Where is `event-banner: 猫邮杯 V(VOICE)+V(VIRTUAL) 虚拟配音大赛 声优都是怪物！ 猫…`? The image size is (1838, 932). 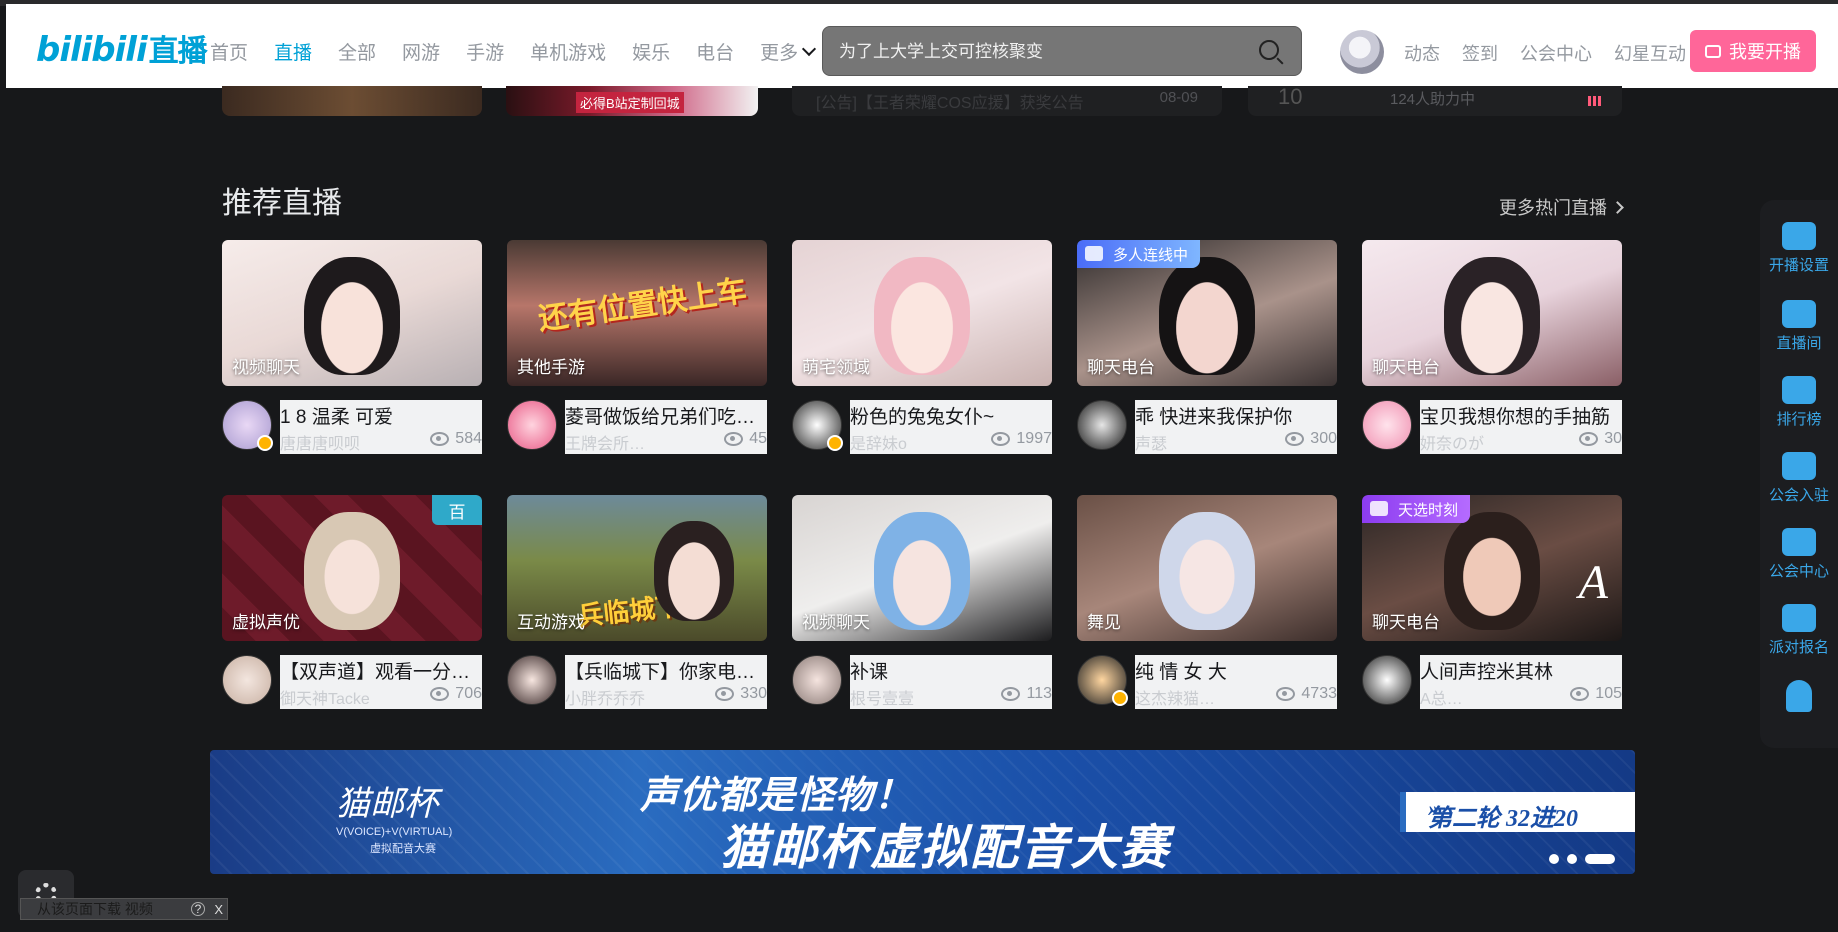 event-banner: 猫邮杯 V(VOICE)+V(VIRTUAL) 虚拟配音大赛 声优都是怪物！ 猫… is located at coordinates (922, 812).